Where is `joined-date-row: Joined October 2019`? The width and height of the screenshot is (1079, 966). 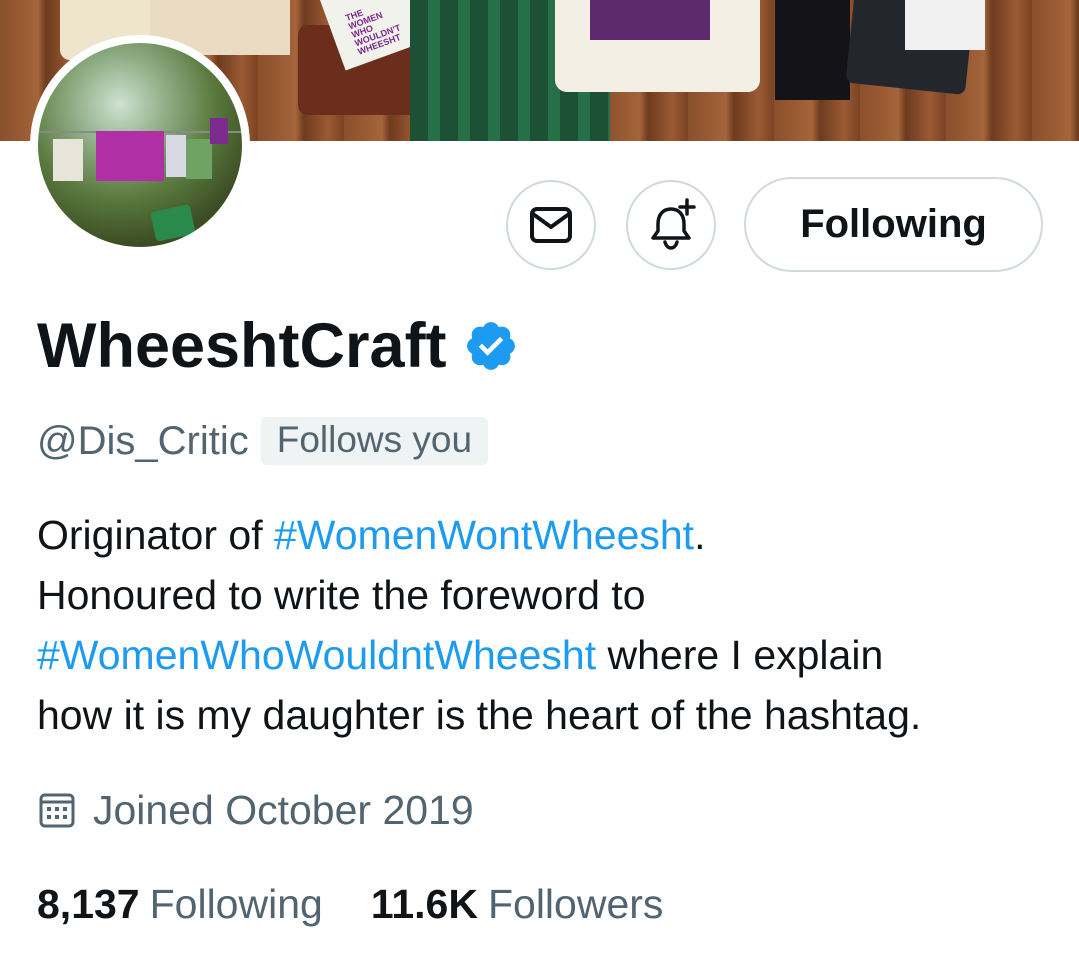
joined-date-row: Joined October 2019 is located at coordinates (255, 810).